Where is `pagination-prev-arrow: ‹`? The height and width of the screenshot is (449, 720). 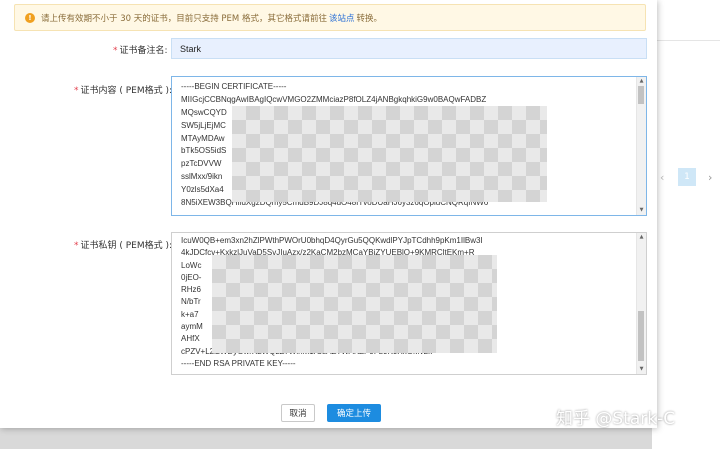
pagination-prev-arrow: ‹ is located at coordinates (662, 177).